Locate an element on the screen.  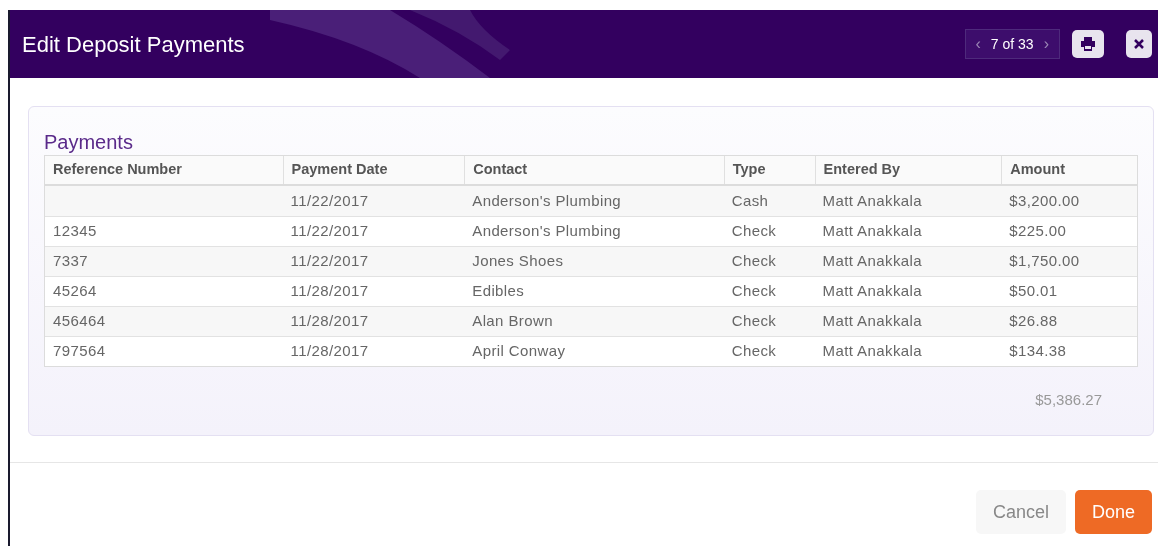
done-button: Done is located at coordinates (1113, 512).